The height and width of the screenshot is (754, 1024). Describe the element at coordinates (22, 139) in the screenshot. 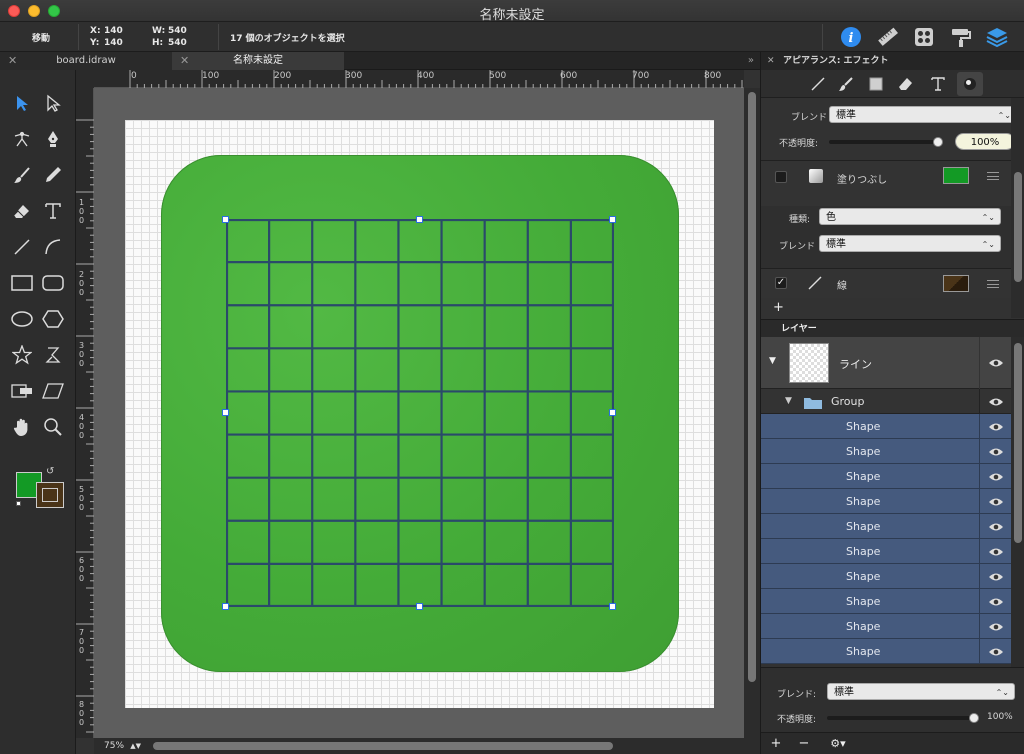

I see `node-tool-icon` at that location.